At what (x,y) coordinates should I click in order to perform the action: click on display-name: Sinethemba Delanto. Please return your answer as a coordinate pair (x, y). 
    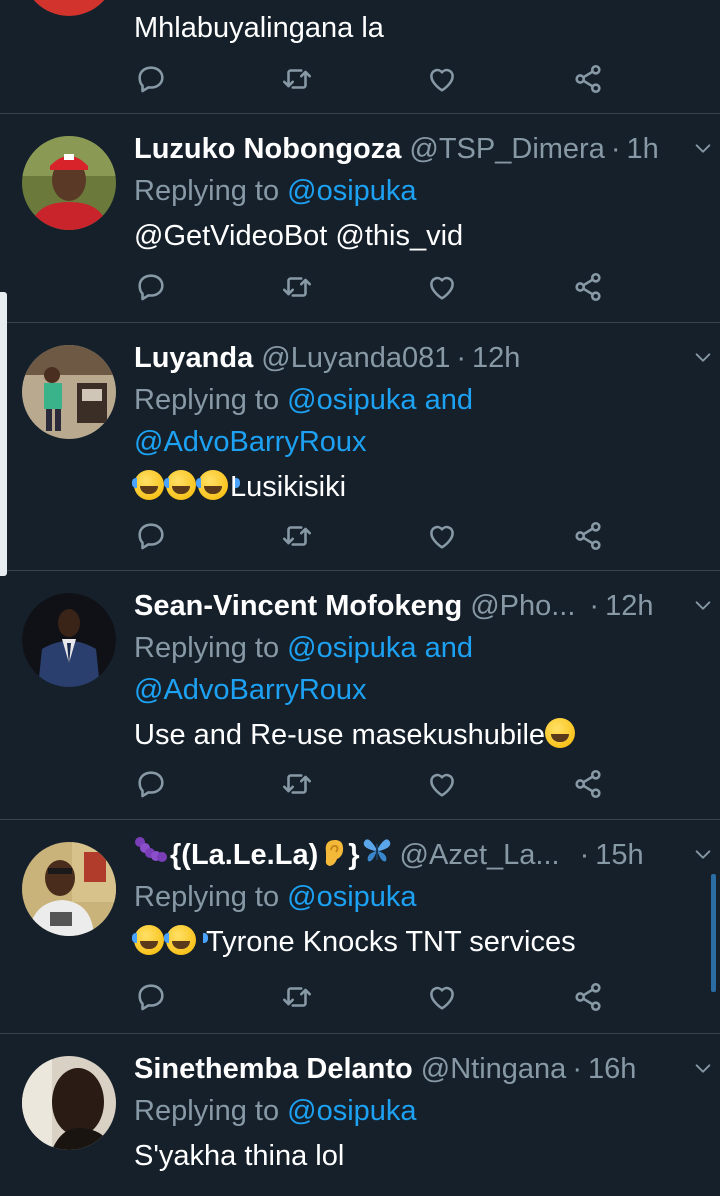
    Looking at the image, I should click on (273, 1069).